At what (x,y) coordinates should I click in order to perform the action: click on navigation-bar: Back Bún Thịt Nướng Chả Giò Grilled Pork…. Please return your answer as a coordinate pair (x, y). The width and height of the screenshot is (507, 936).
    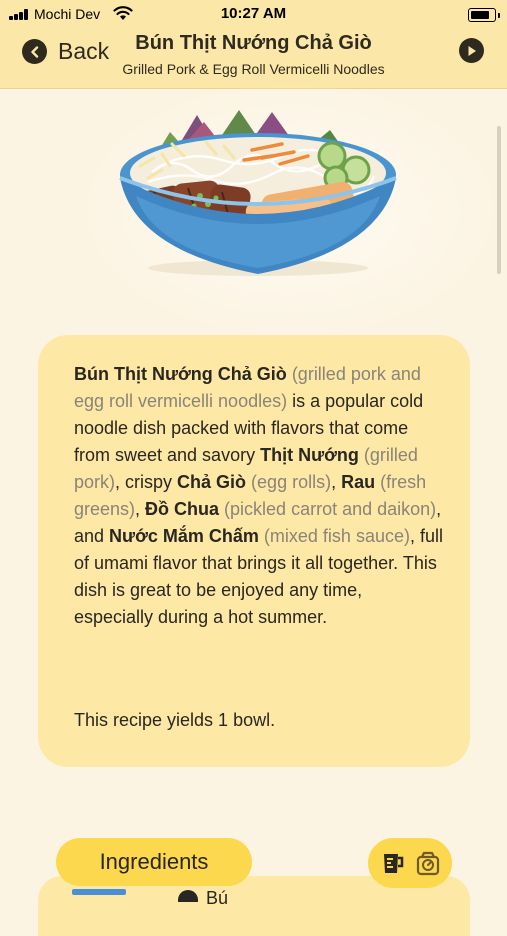
    Looking at the image, I should click on (253, 59).